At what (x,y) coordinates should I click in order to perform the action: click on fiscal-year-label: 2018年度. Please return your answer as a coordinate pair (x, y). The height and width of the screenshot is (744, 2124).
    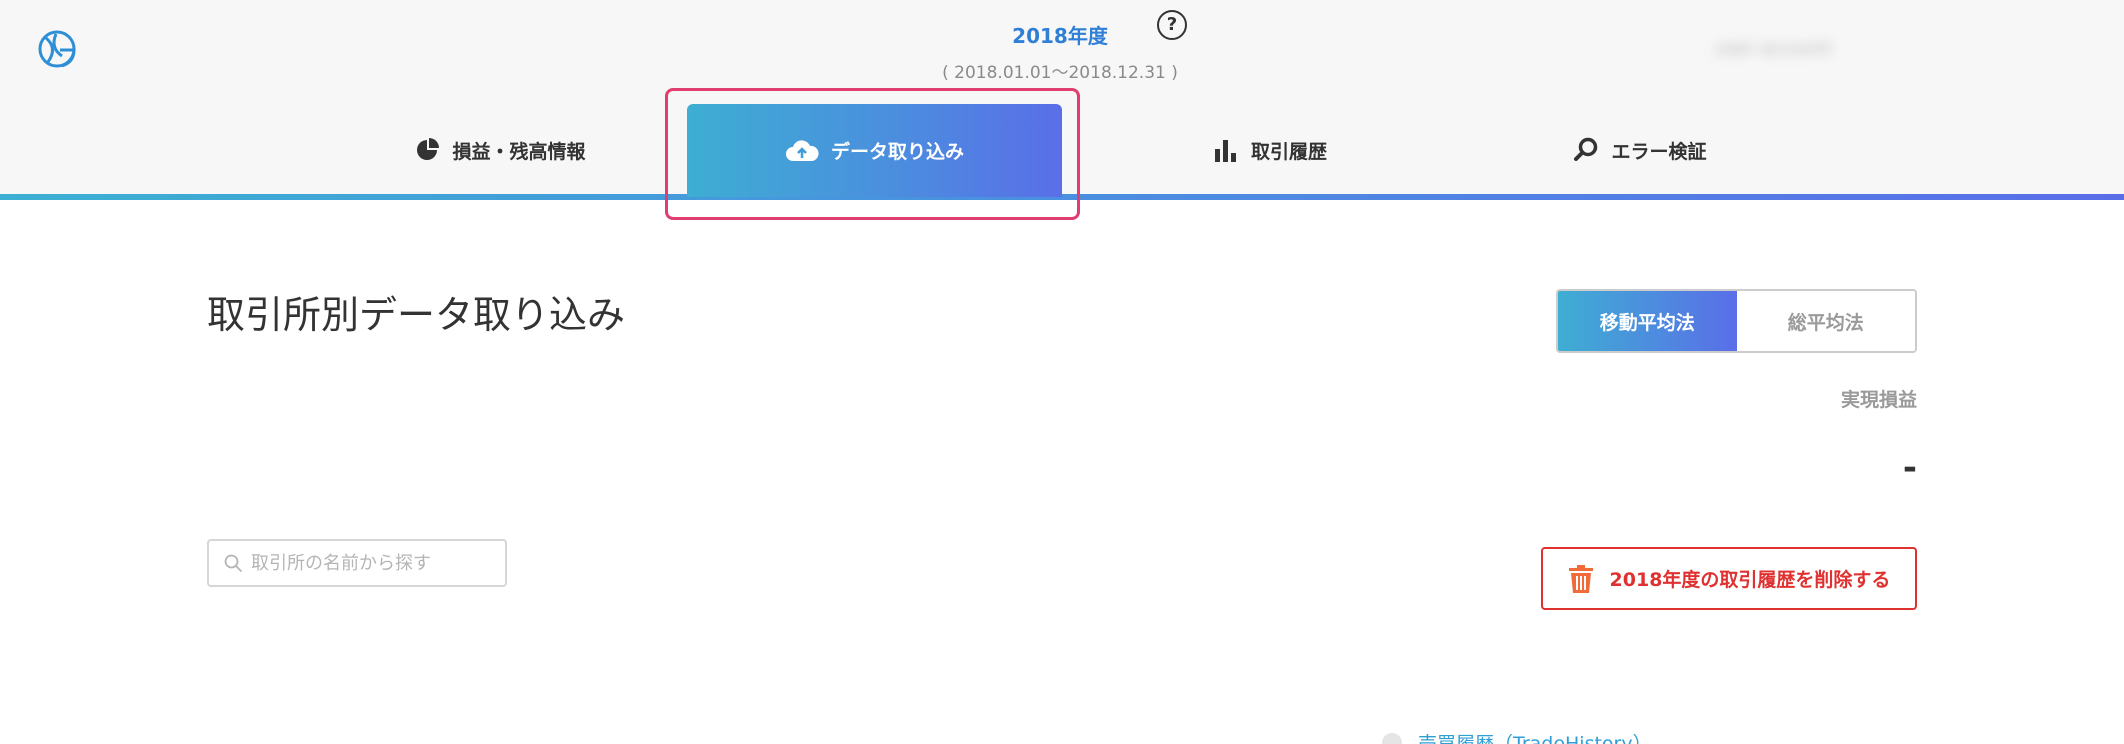
    Looking at the image, I should click on (1060, 34).